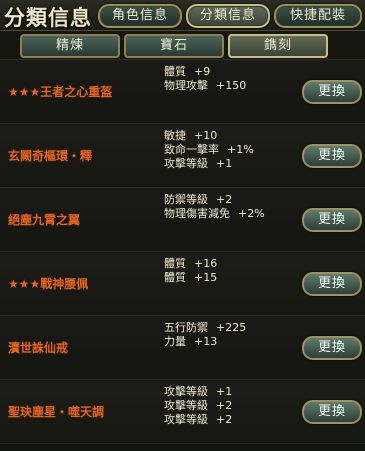 This screenshot has width=365, height=451. I want to click on attribute-line: 體質 +9, so click(231, 72).